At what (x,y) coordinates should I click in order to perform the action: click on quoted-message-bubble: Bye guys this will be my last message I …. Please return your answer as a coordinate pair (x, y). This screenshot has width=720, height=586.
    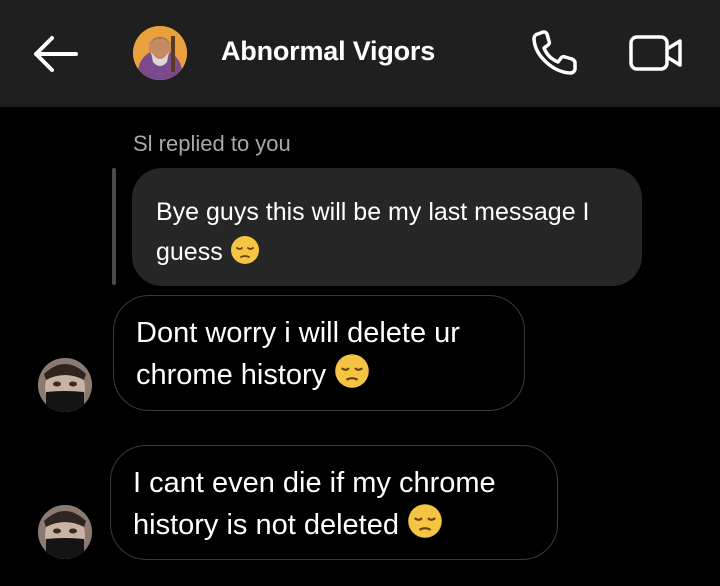
    Looking at the image, I should click on (387, 227).